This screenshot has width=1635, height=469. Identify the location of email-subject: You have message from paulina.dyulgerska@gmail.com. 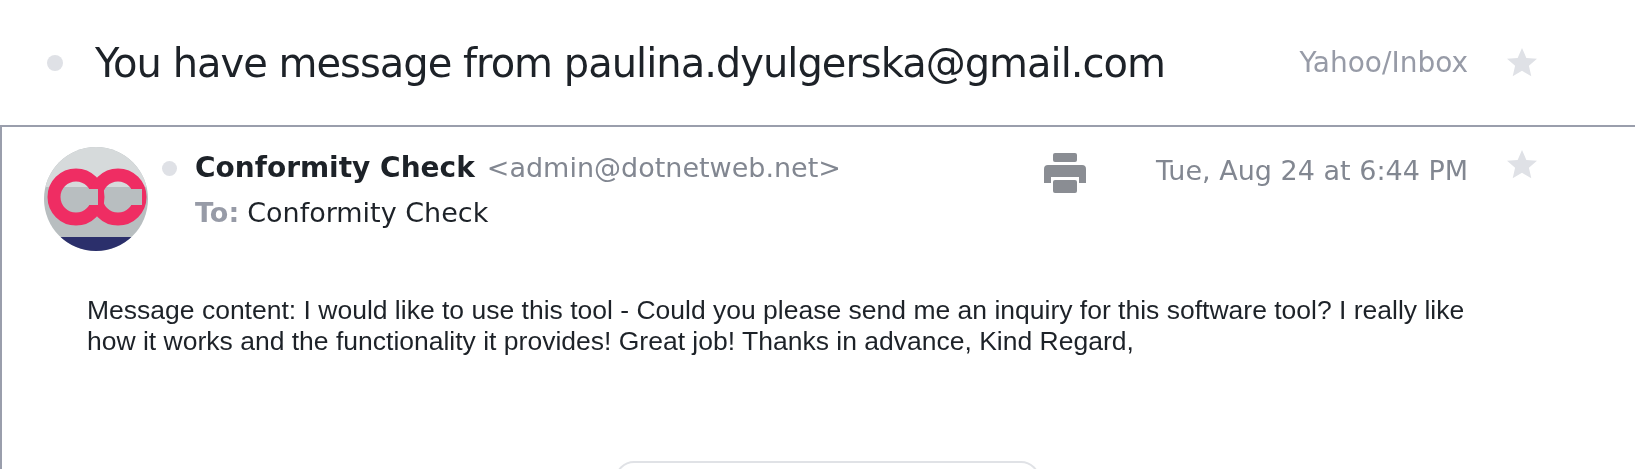
(630, 63).